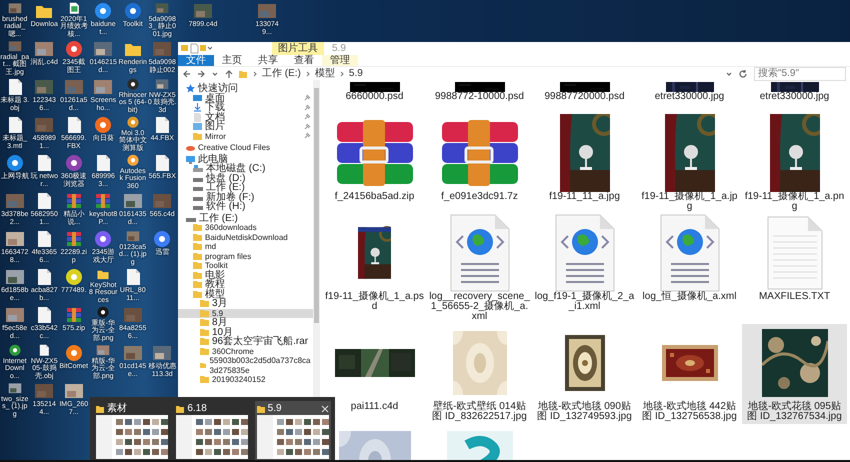 The height and width of the screenshot is (462, 850). What do you see at coordinates (245, 147) in the screenshot?
I see `sidebar-item: Creative Cloud Files` at bounding box center [245, 147].